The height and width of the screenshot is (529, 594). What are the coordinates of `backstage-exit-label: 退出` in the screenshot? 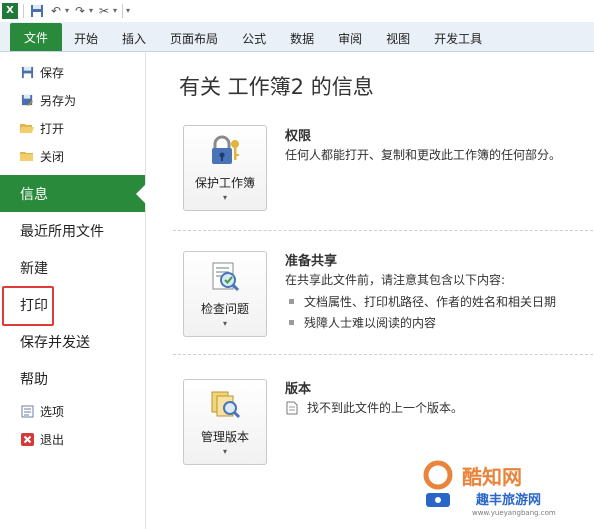 It's located at (52, 439).